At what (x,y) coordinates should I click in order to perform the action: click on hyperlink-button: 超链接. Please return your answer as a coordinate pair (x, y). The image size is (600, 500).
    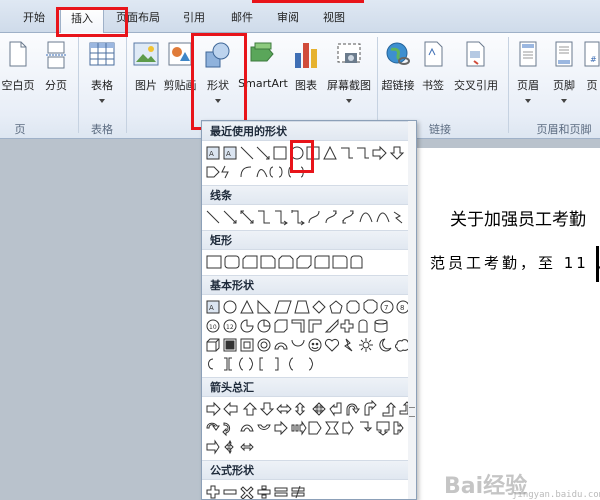
    Looking at the image, I should click on (398, 80).